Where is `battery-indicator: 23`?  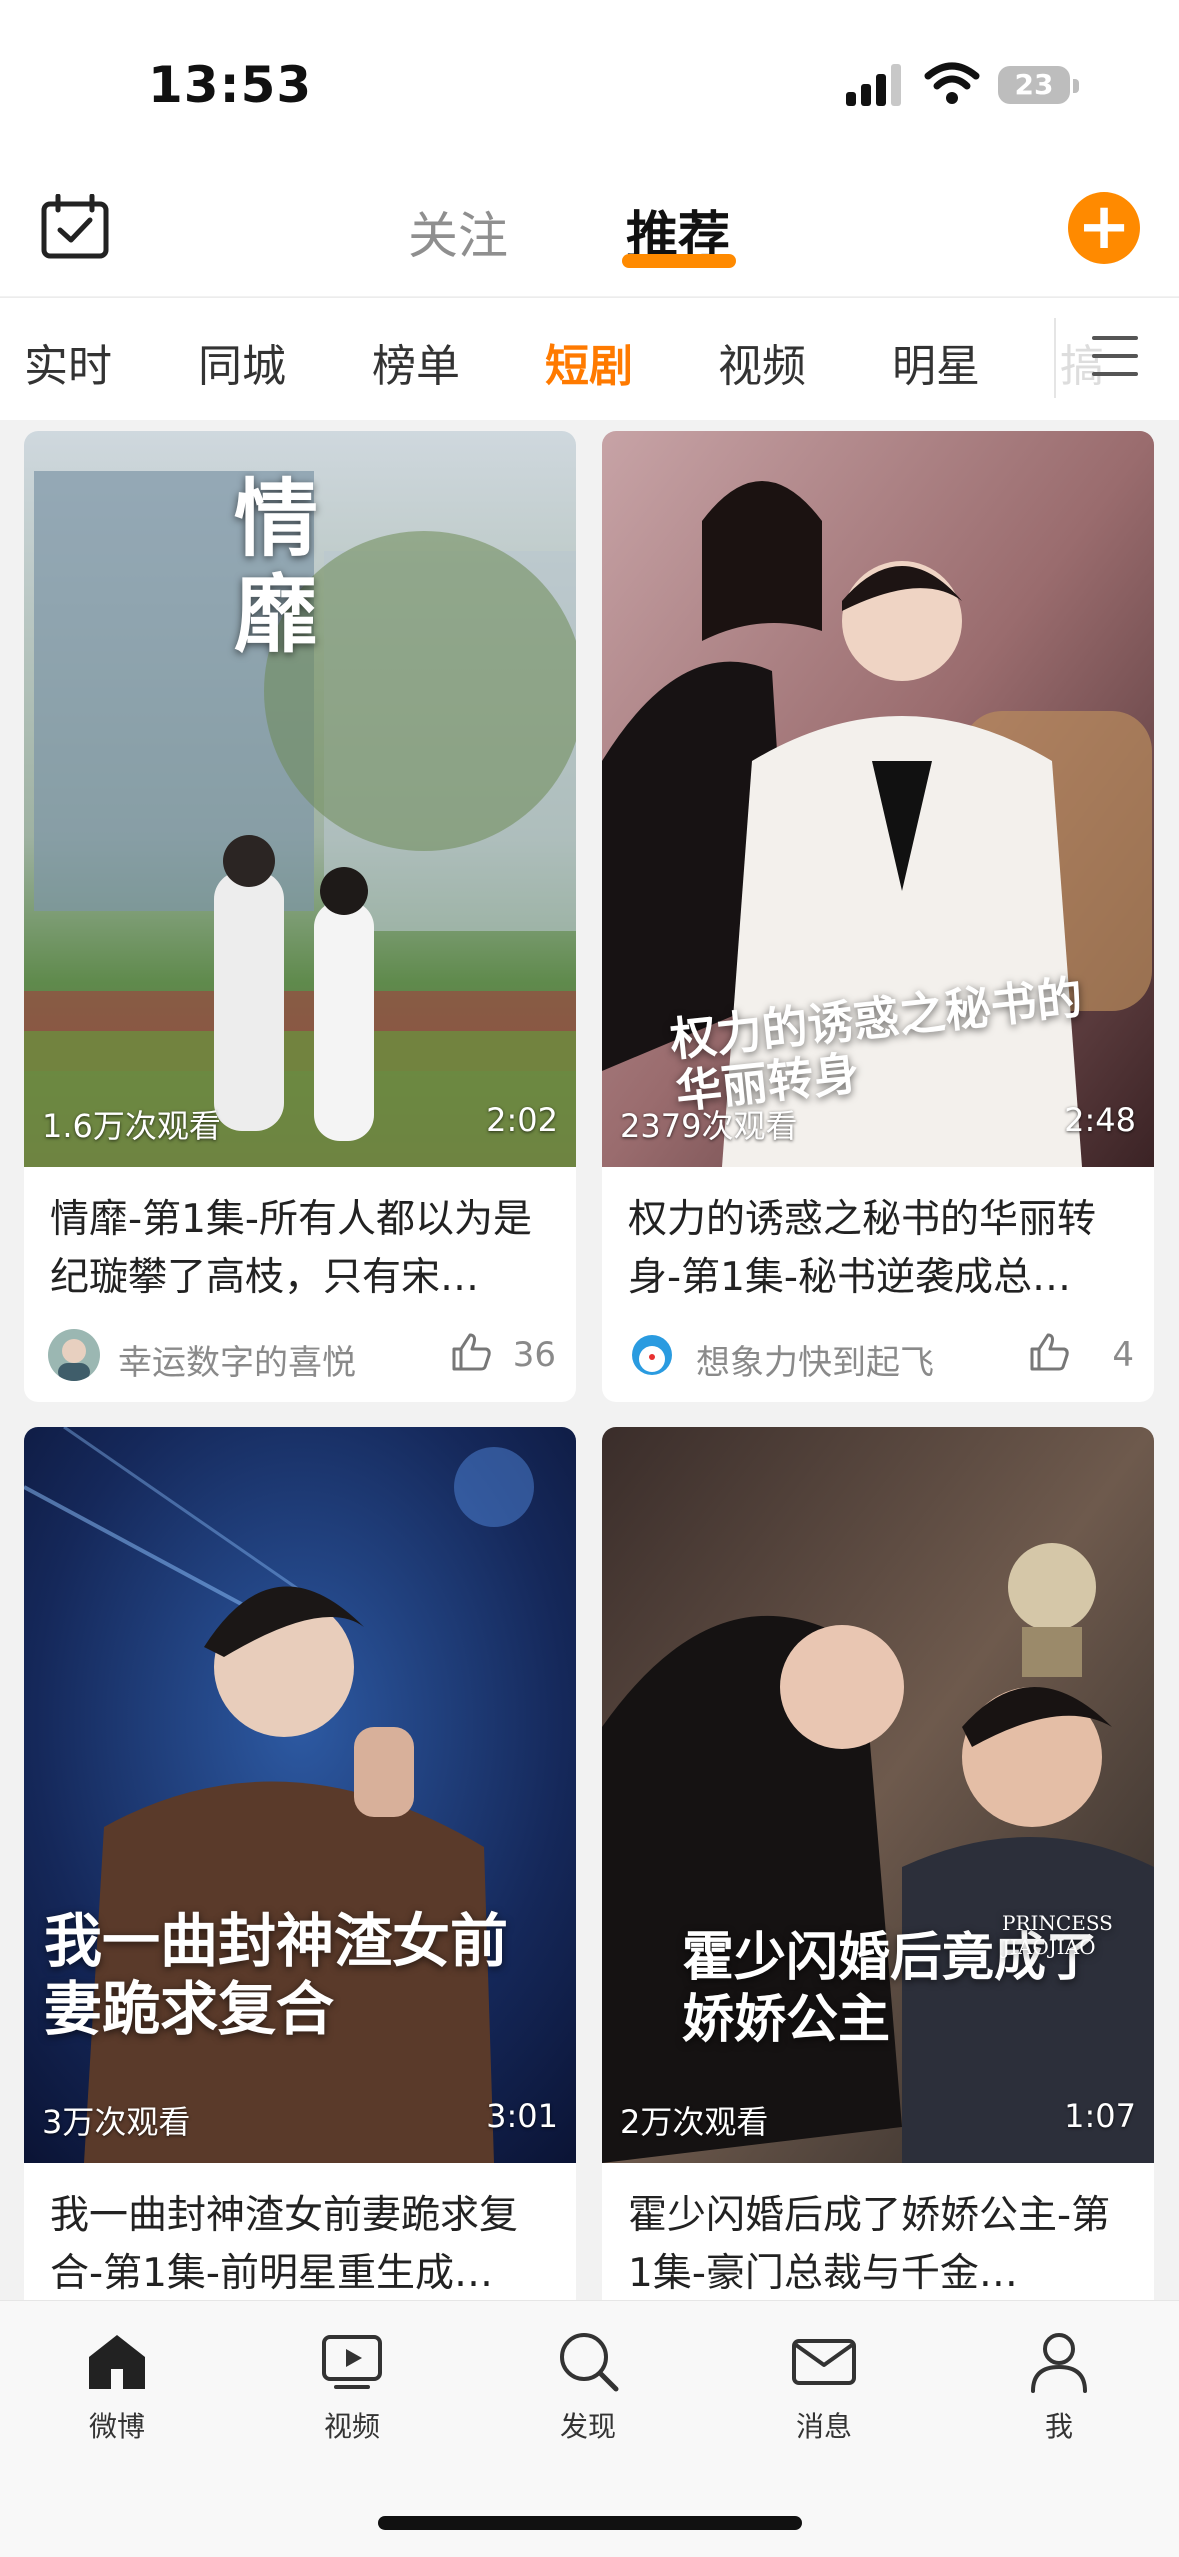
battery-indicator: 23 is located at coordinates (1034, 85).